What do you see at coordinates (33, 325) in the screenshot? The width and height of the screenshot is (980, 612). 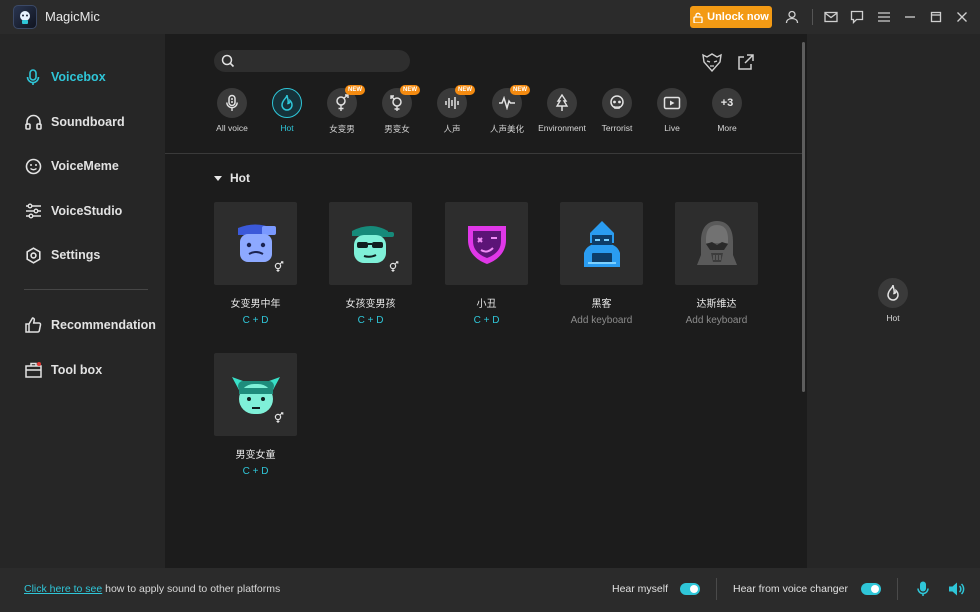 I see `thumbs-up-icon` at bounding box center [33, 325].